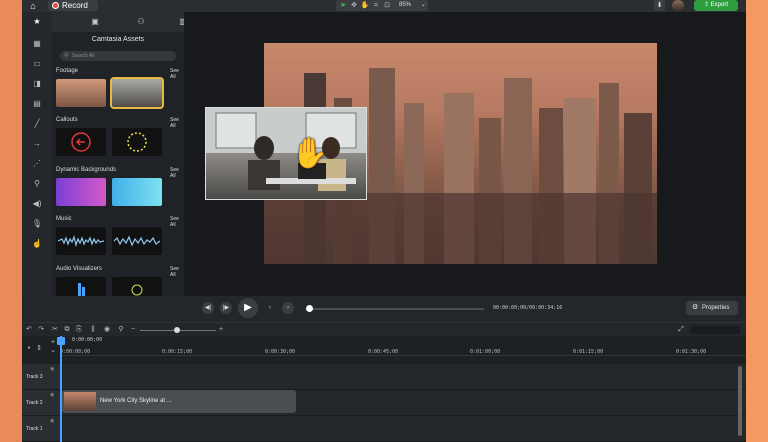  Describe the element at coordinates (678, 5) in the screenshot. I see `avatar` at that location.